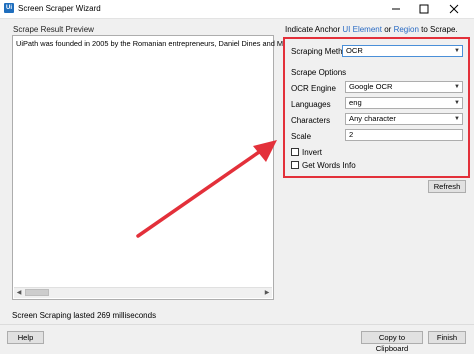 The width and height of the screenshot is (474, 354). What do you see at coordinates (311, 120) in the screenshot?
I see `characters-label: Characters` at bounding box center [311, 120].